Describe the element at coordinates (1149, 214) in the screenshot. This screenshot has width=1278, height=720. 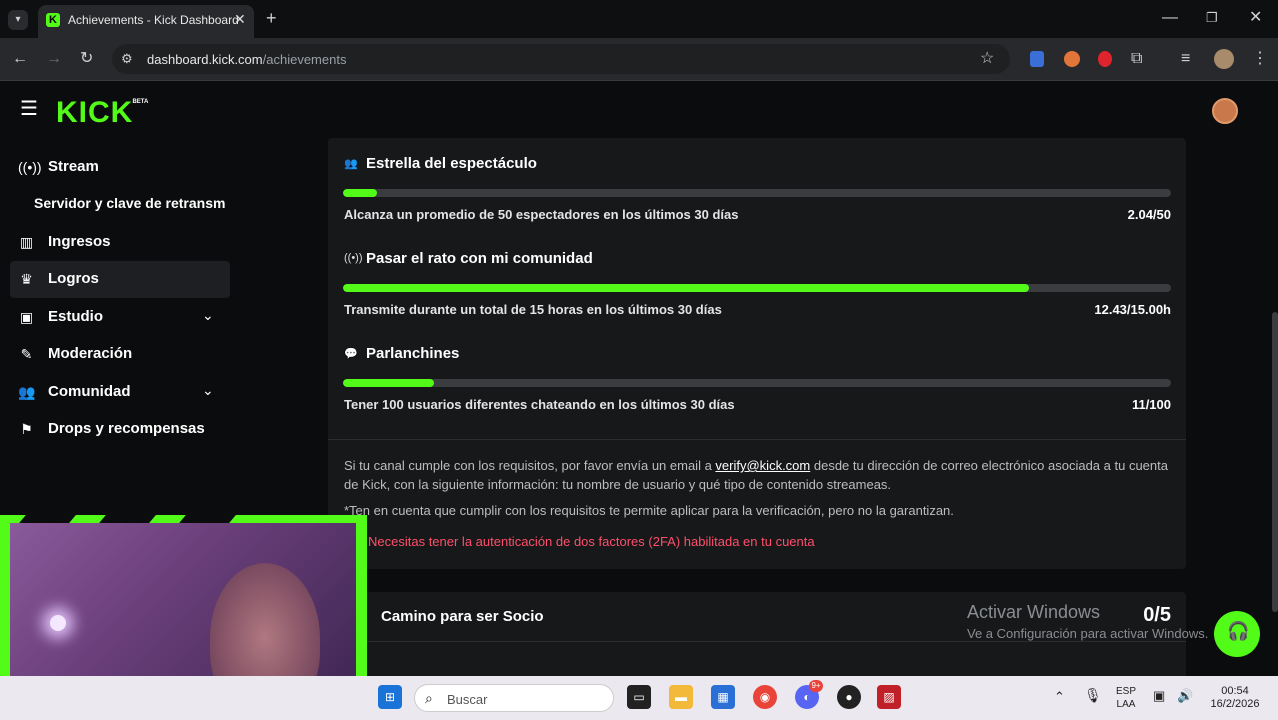
I see `achievement-value: 2.04/50` at that location.